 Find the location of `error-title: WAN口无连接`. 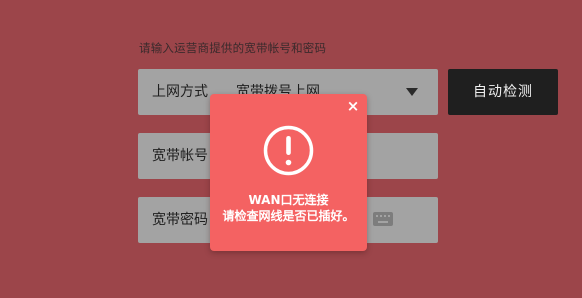

error-title: WAN口无连接 is located at coordinates (288, 200).